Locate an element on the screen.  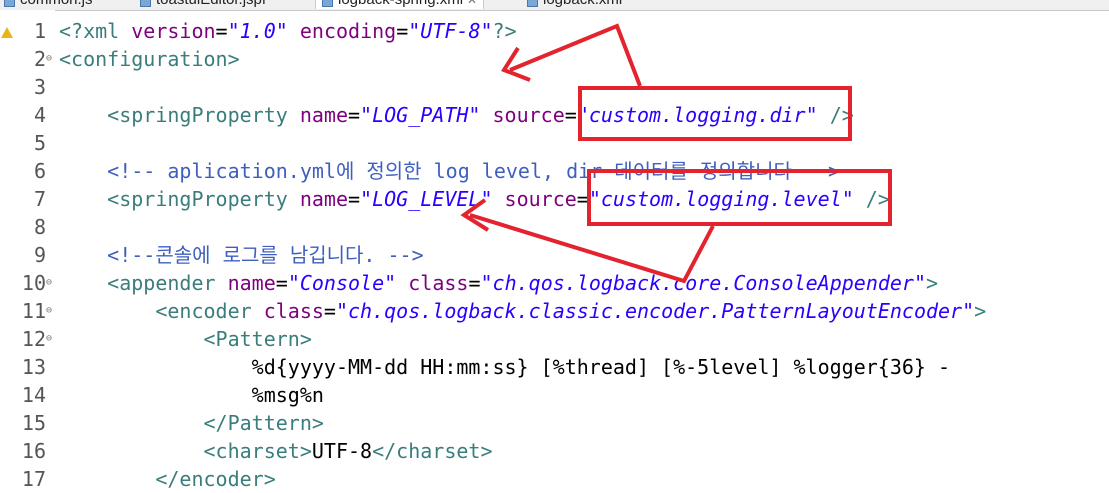
annotation-arrows is located at coordinates (587, 153).